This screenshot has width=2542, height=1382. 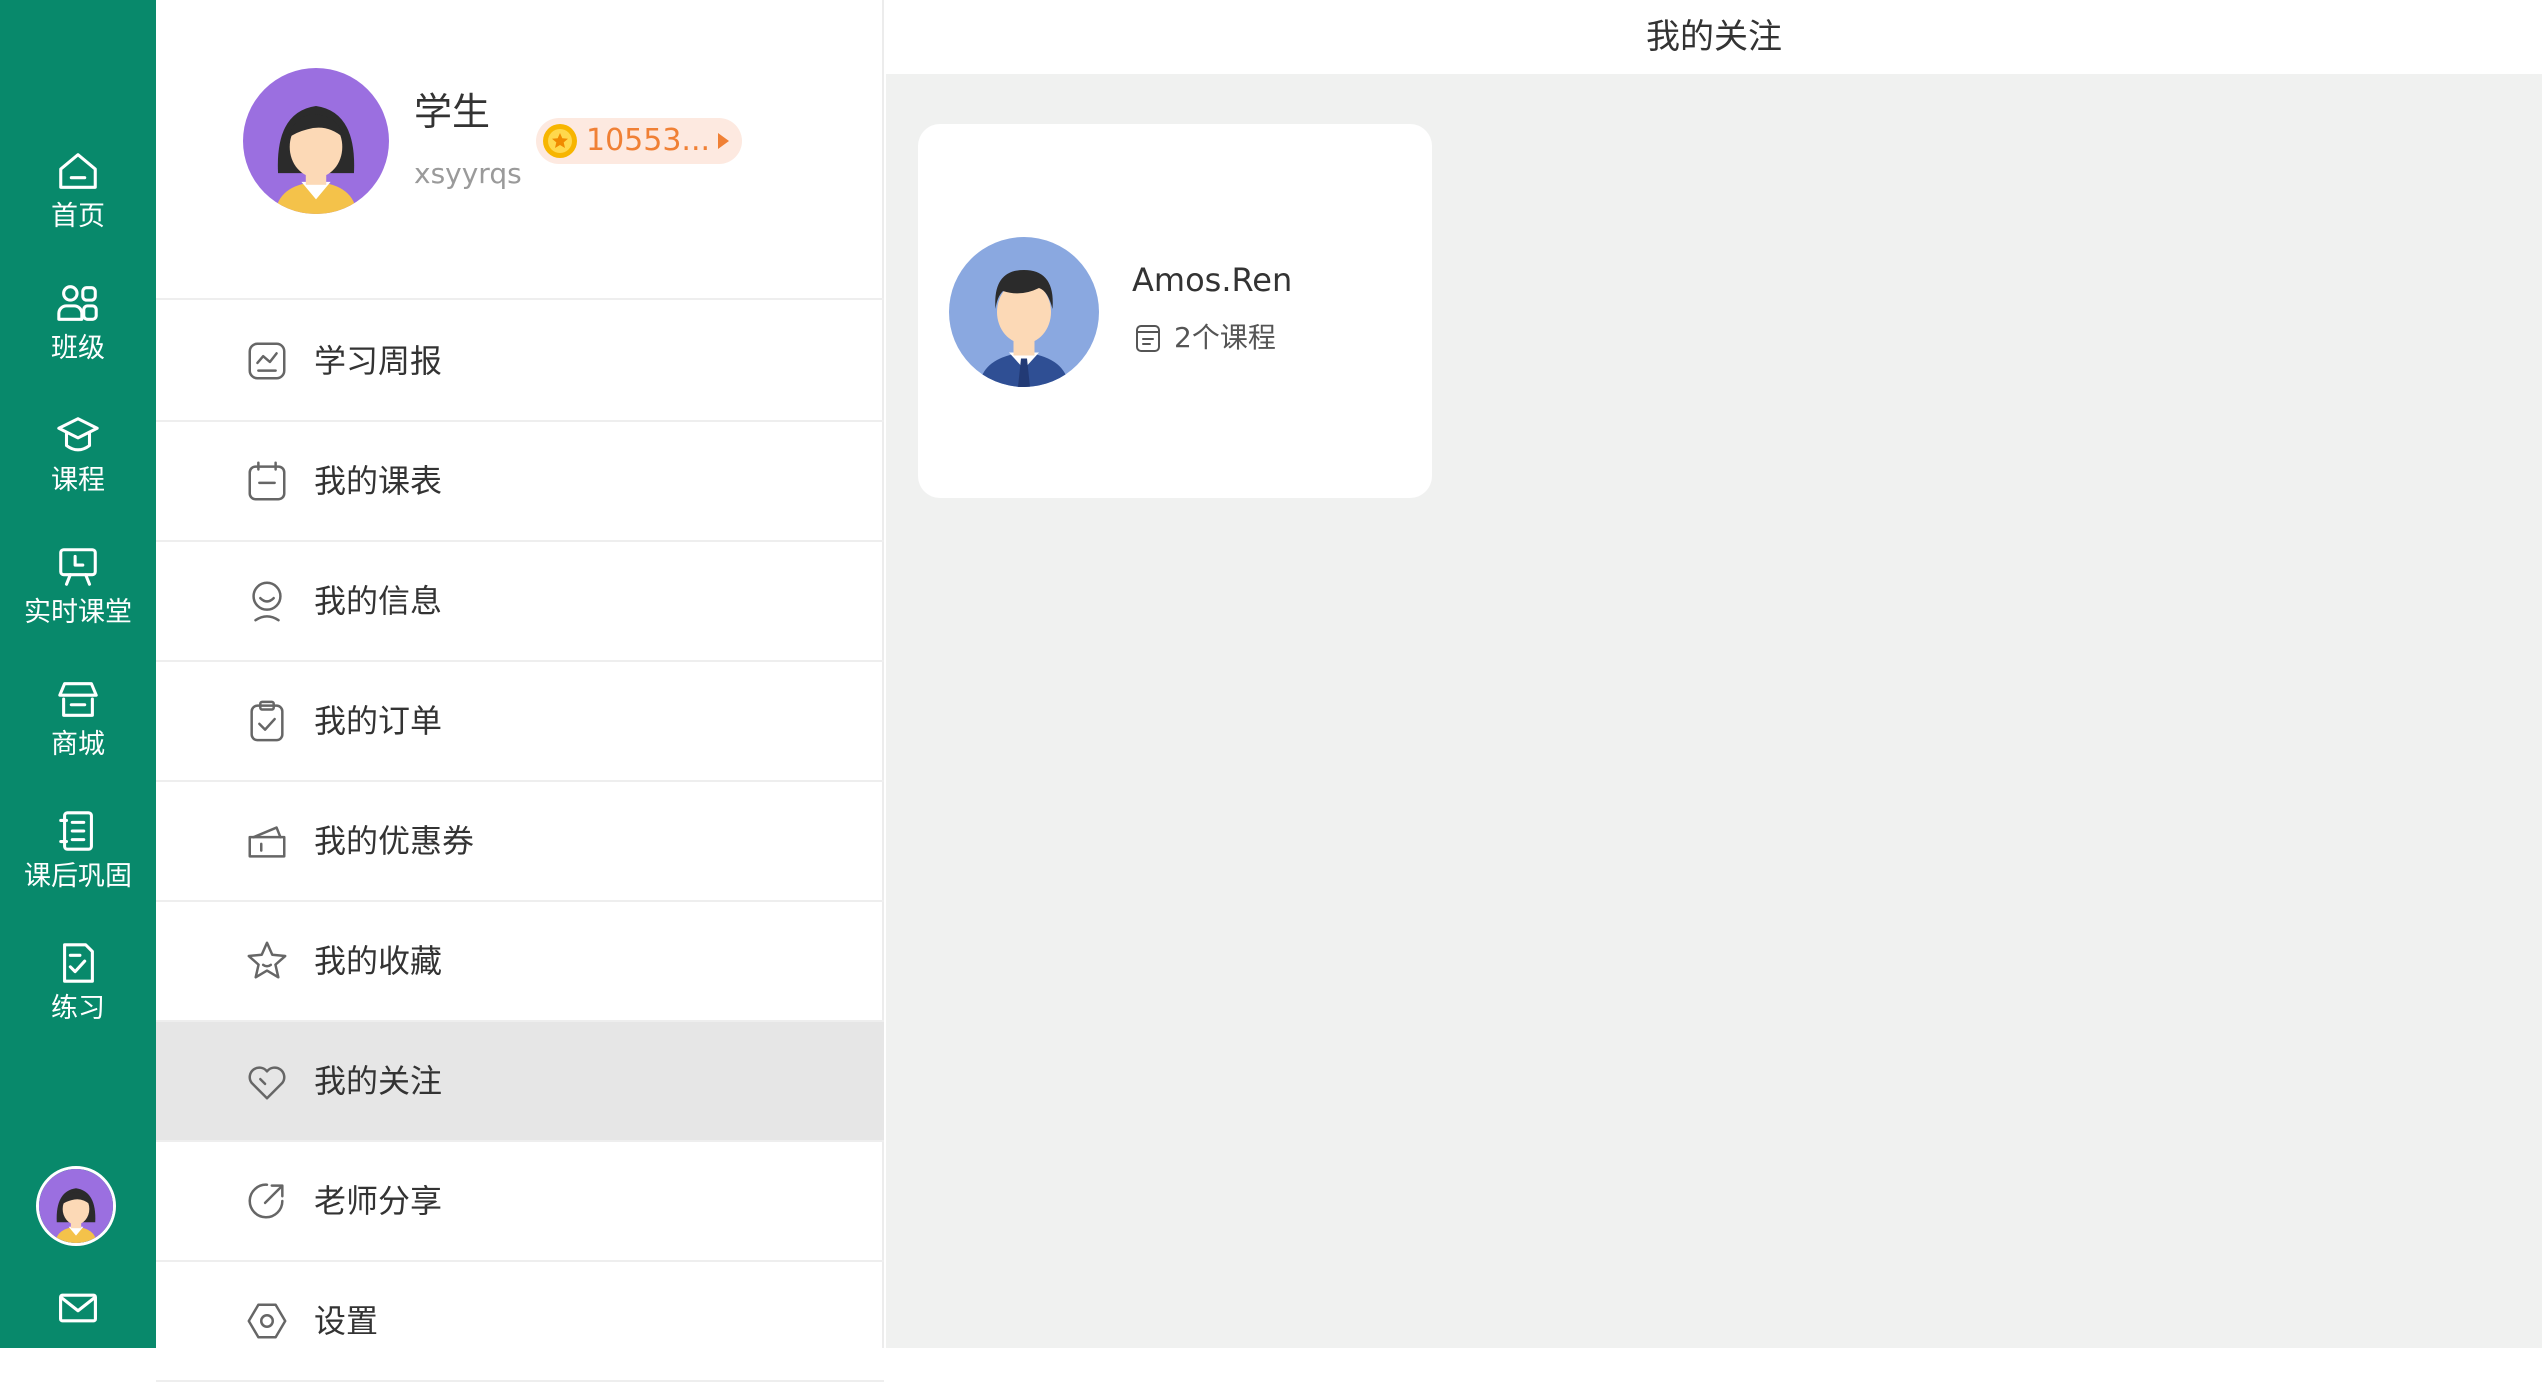 I want to click on menu-item-orders: 我的订单, so click(x=520, y=722).